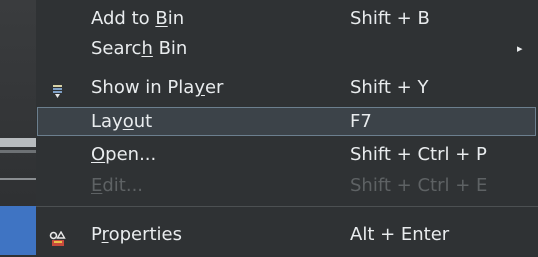 This screenshot has height=257, width=538. What do you see at coordinates (287, 155) in the screenshot?
I see `menu-item-open: Open... Shift + Ctrl + P` at bounding box center [287, 155].